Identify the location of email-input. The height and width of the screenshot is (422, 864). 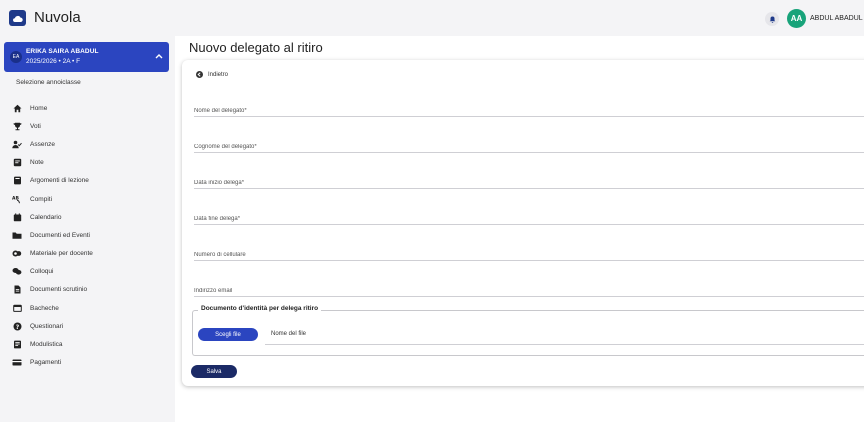
(529, 290).